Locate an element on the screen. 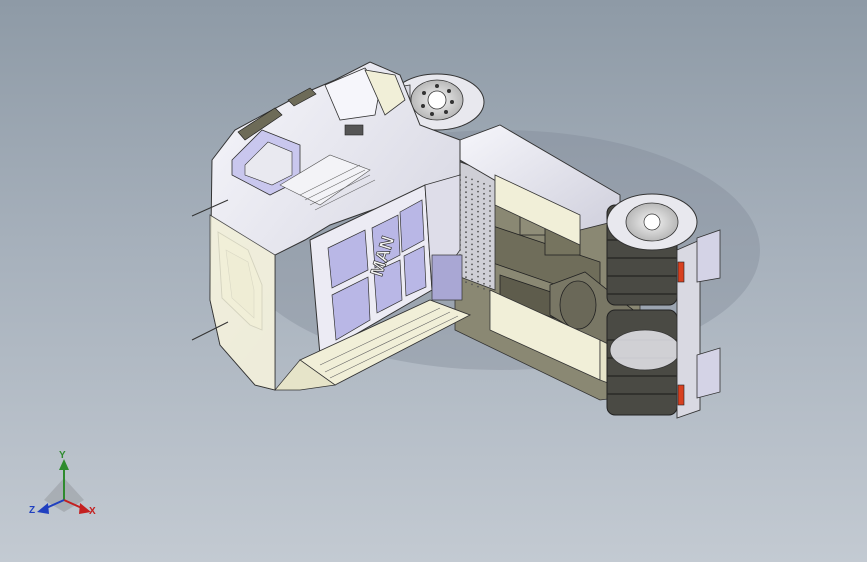  differential is located at coordinates (578, 305).